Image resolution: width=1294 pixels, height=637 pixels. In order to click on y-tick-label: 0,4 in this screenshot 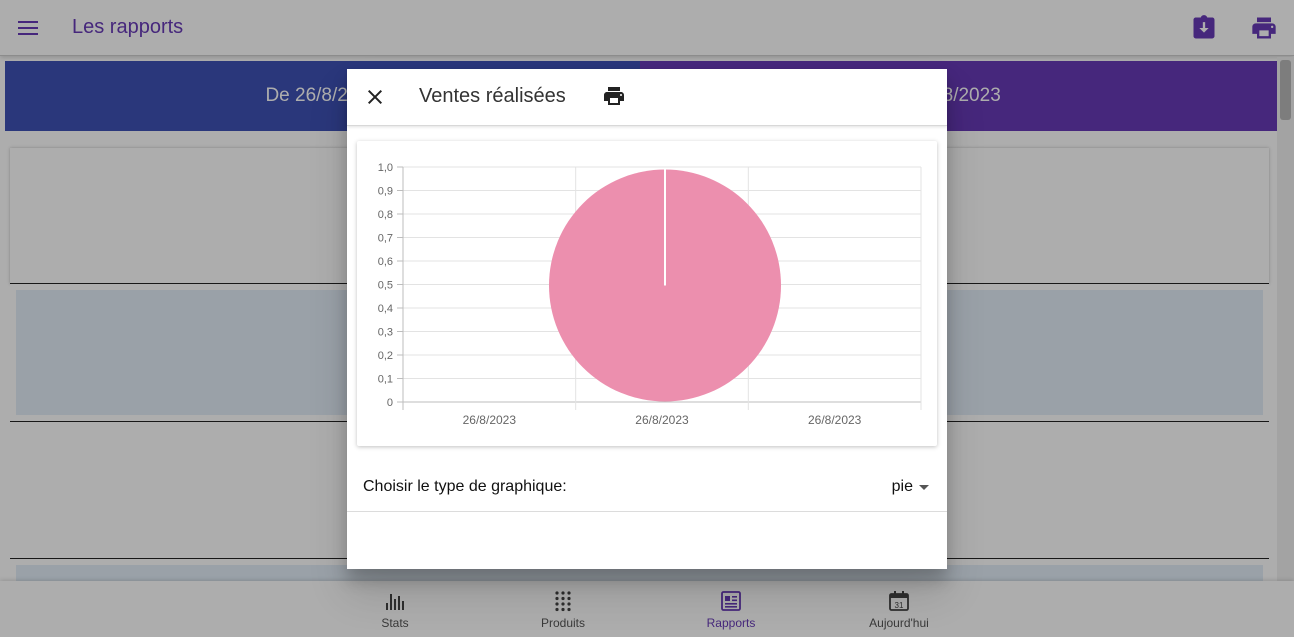, I will do `click(385, 309)`.